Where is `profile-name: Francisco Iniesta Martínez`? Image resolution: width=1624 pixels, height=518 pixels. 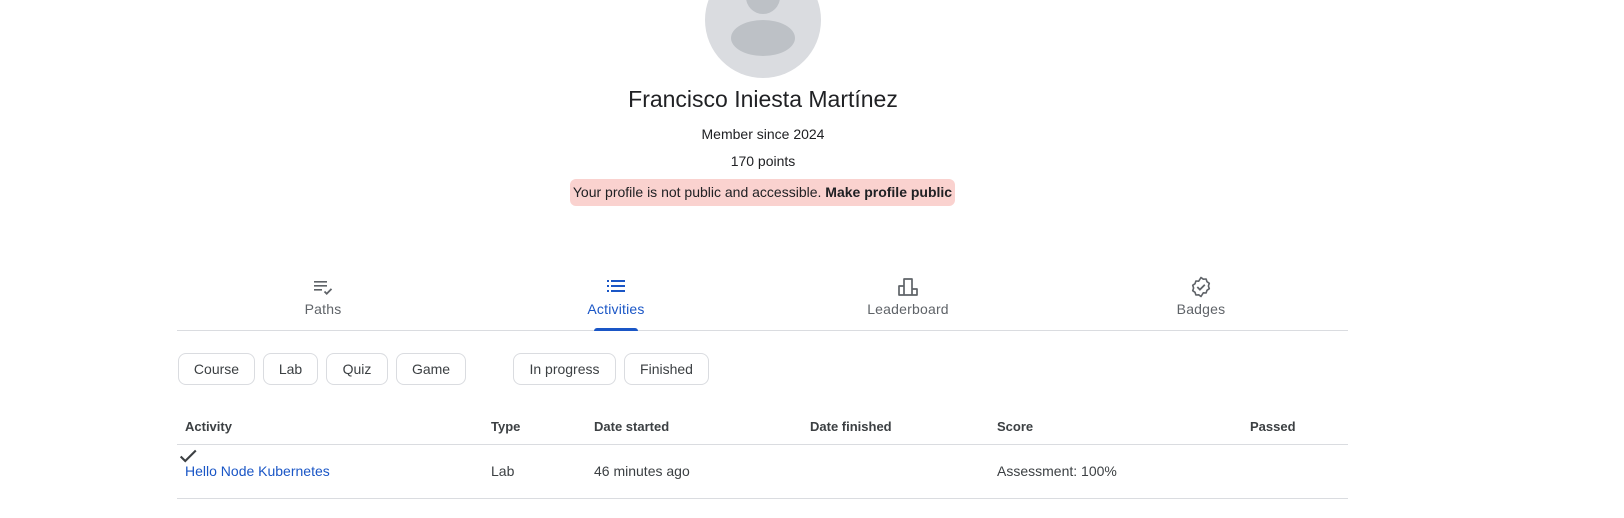
profile-name: Francisco Iniesta Martínez is located at coordinates (763, 99).